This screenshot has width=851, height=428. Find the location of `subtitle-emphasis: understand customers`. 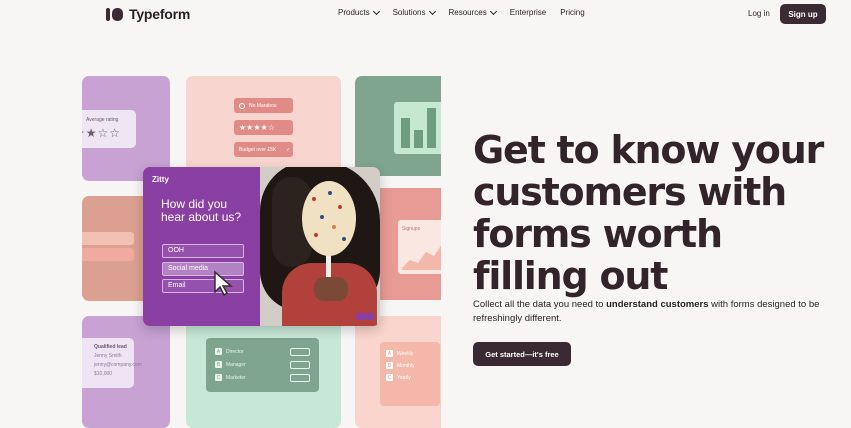

subtitle-emphasis: understand customers is located at coordinates (657, 304).